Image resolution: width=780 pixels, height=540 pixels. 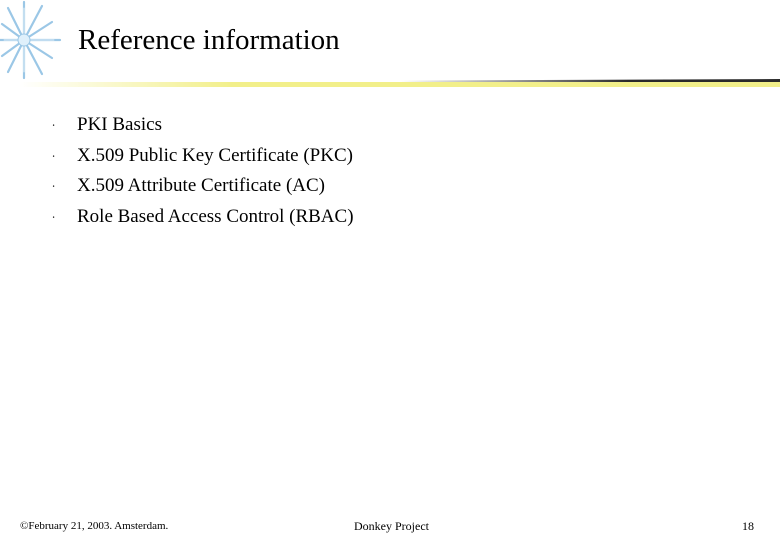 What do you see at coordinates (400, 83) in the screenshot?
I see `title-underline-rule` at bounding box center [400, 83].